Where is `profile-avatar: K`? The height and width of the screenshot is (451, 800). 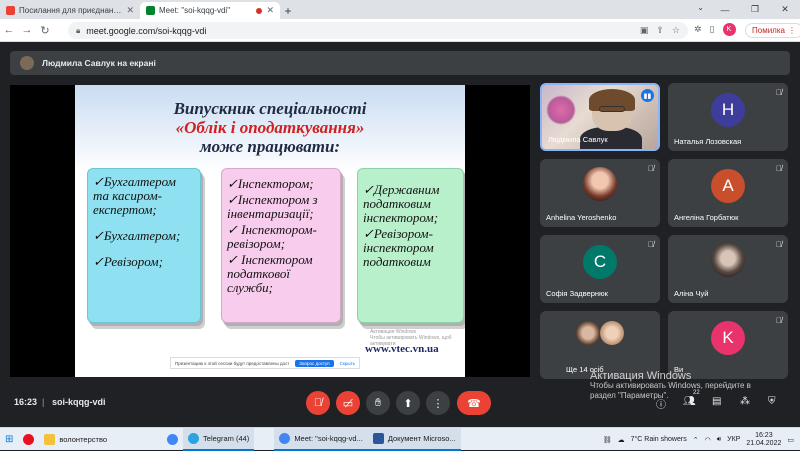
profile-avatar: K is located at coordinates (729, 29).